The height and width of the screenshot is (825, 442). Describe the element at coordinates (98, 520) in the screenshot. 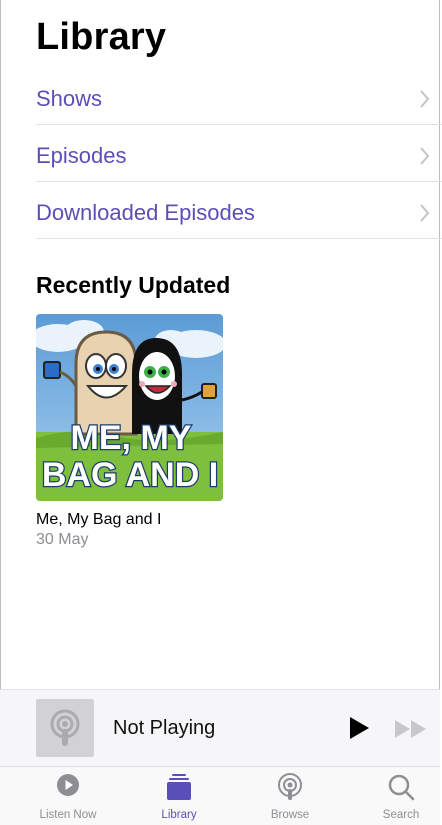

I see `podcast-title: Me, My Bag and I` at that location.